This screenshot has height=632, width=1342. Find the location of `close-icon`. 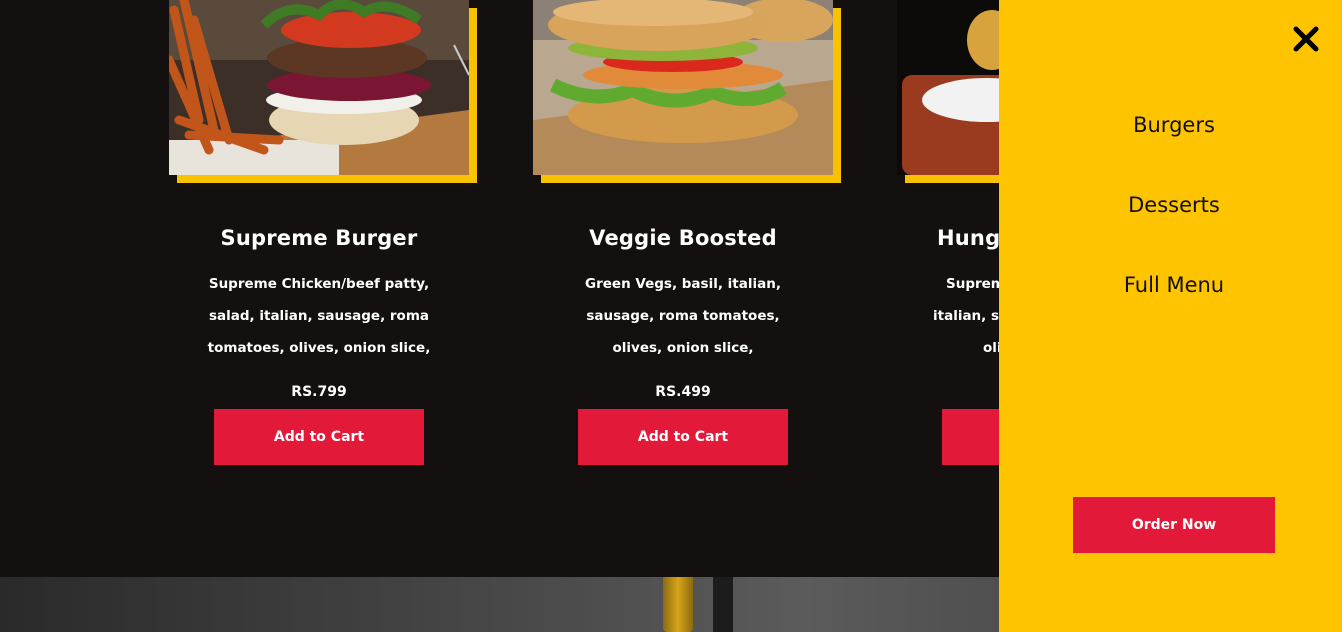

close-icon is located at coordinates (1306, 39).